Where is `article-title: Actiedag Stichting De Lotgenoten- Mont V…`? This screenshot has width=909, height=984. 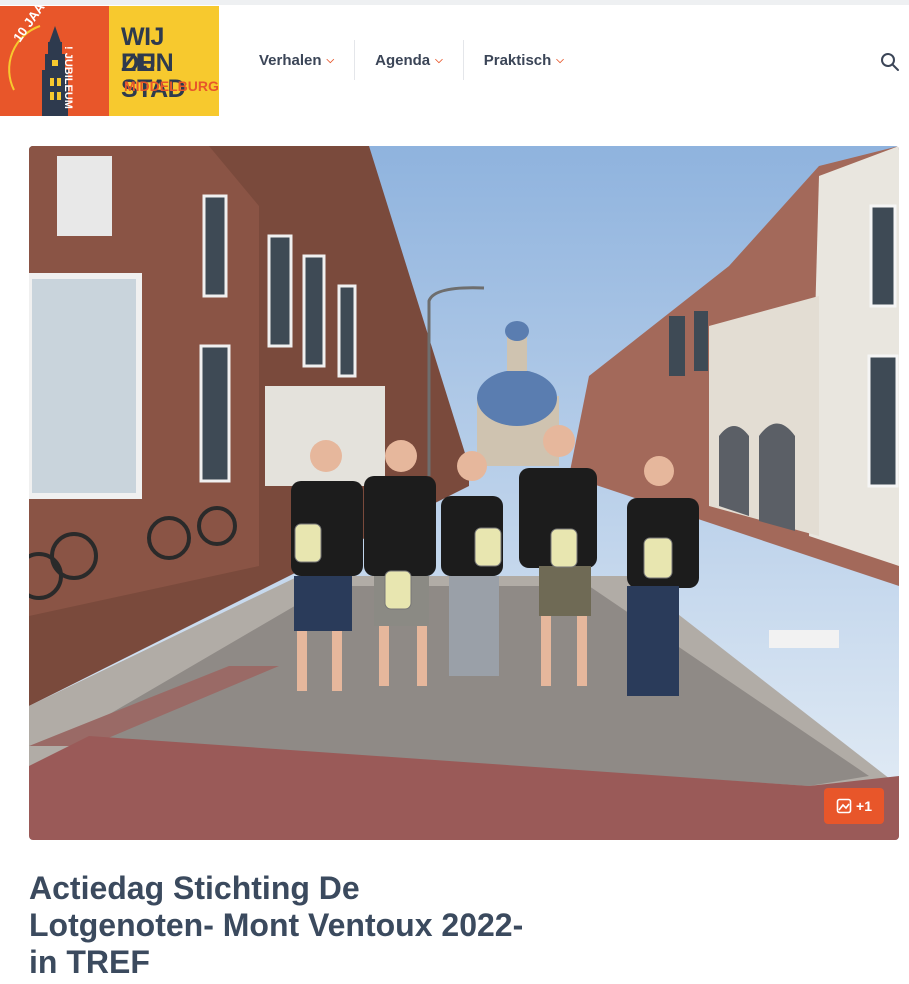
article-title: Actiedag Stichting De Lotgenoten- Mont V… is located at coordinates (289, 925).